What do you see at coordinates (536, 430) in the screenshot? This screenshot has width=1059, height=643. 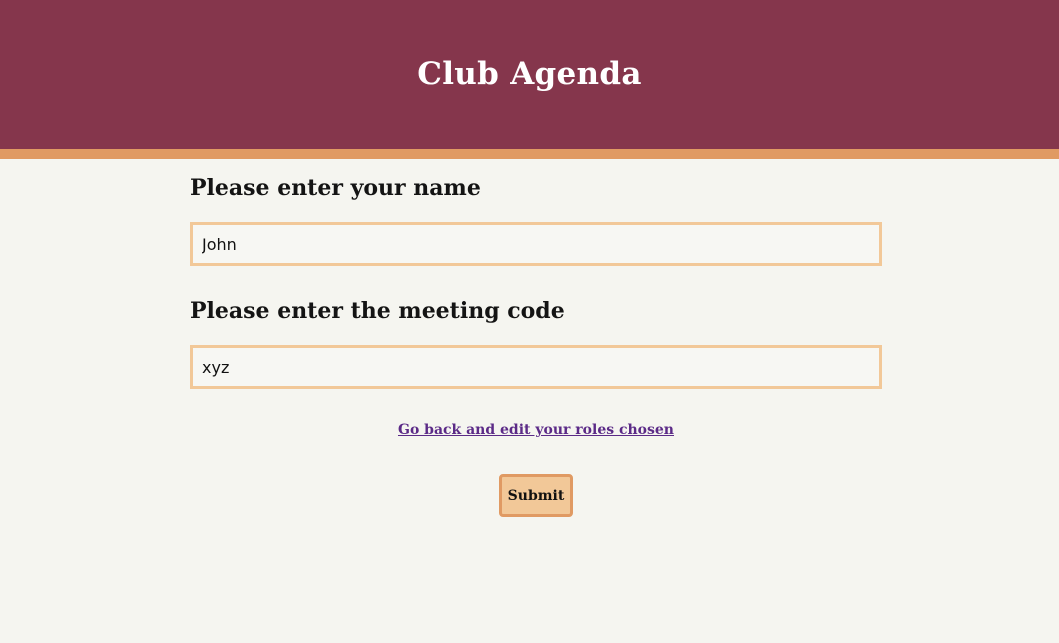 I see `edit-roles-link: Go back and edit your roles chosen` at bounding box center [536, 430].